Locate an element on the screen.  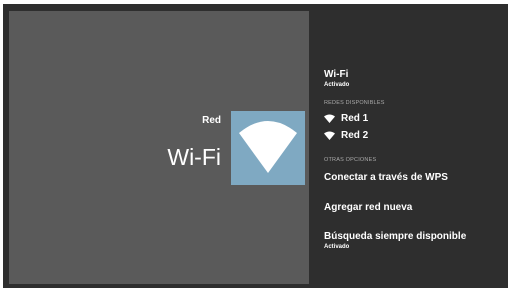
menu-item-add-network: Agregar red nueva is located at coordinates (368, 207).